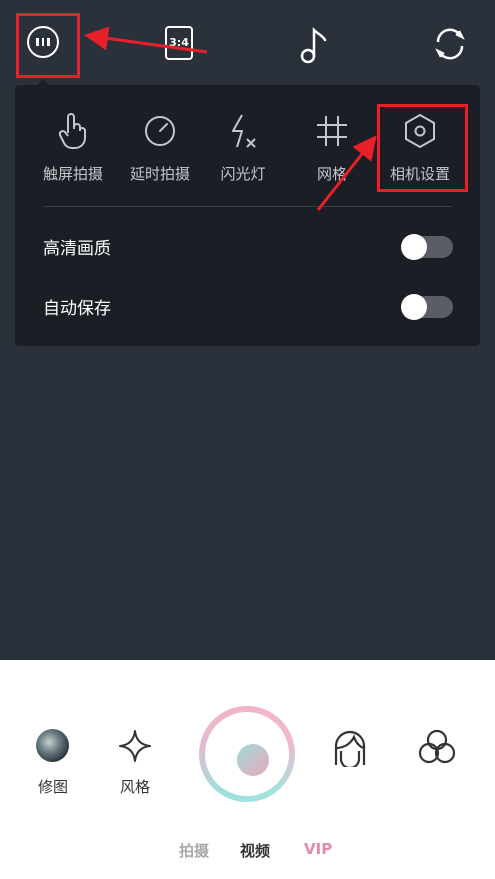 Image resolution: width=495 pixels, height=879 pixels. I want to click on mode-tab-photo: 拍摄, so click(194, 850).